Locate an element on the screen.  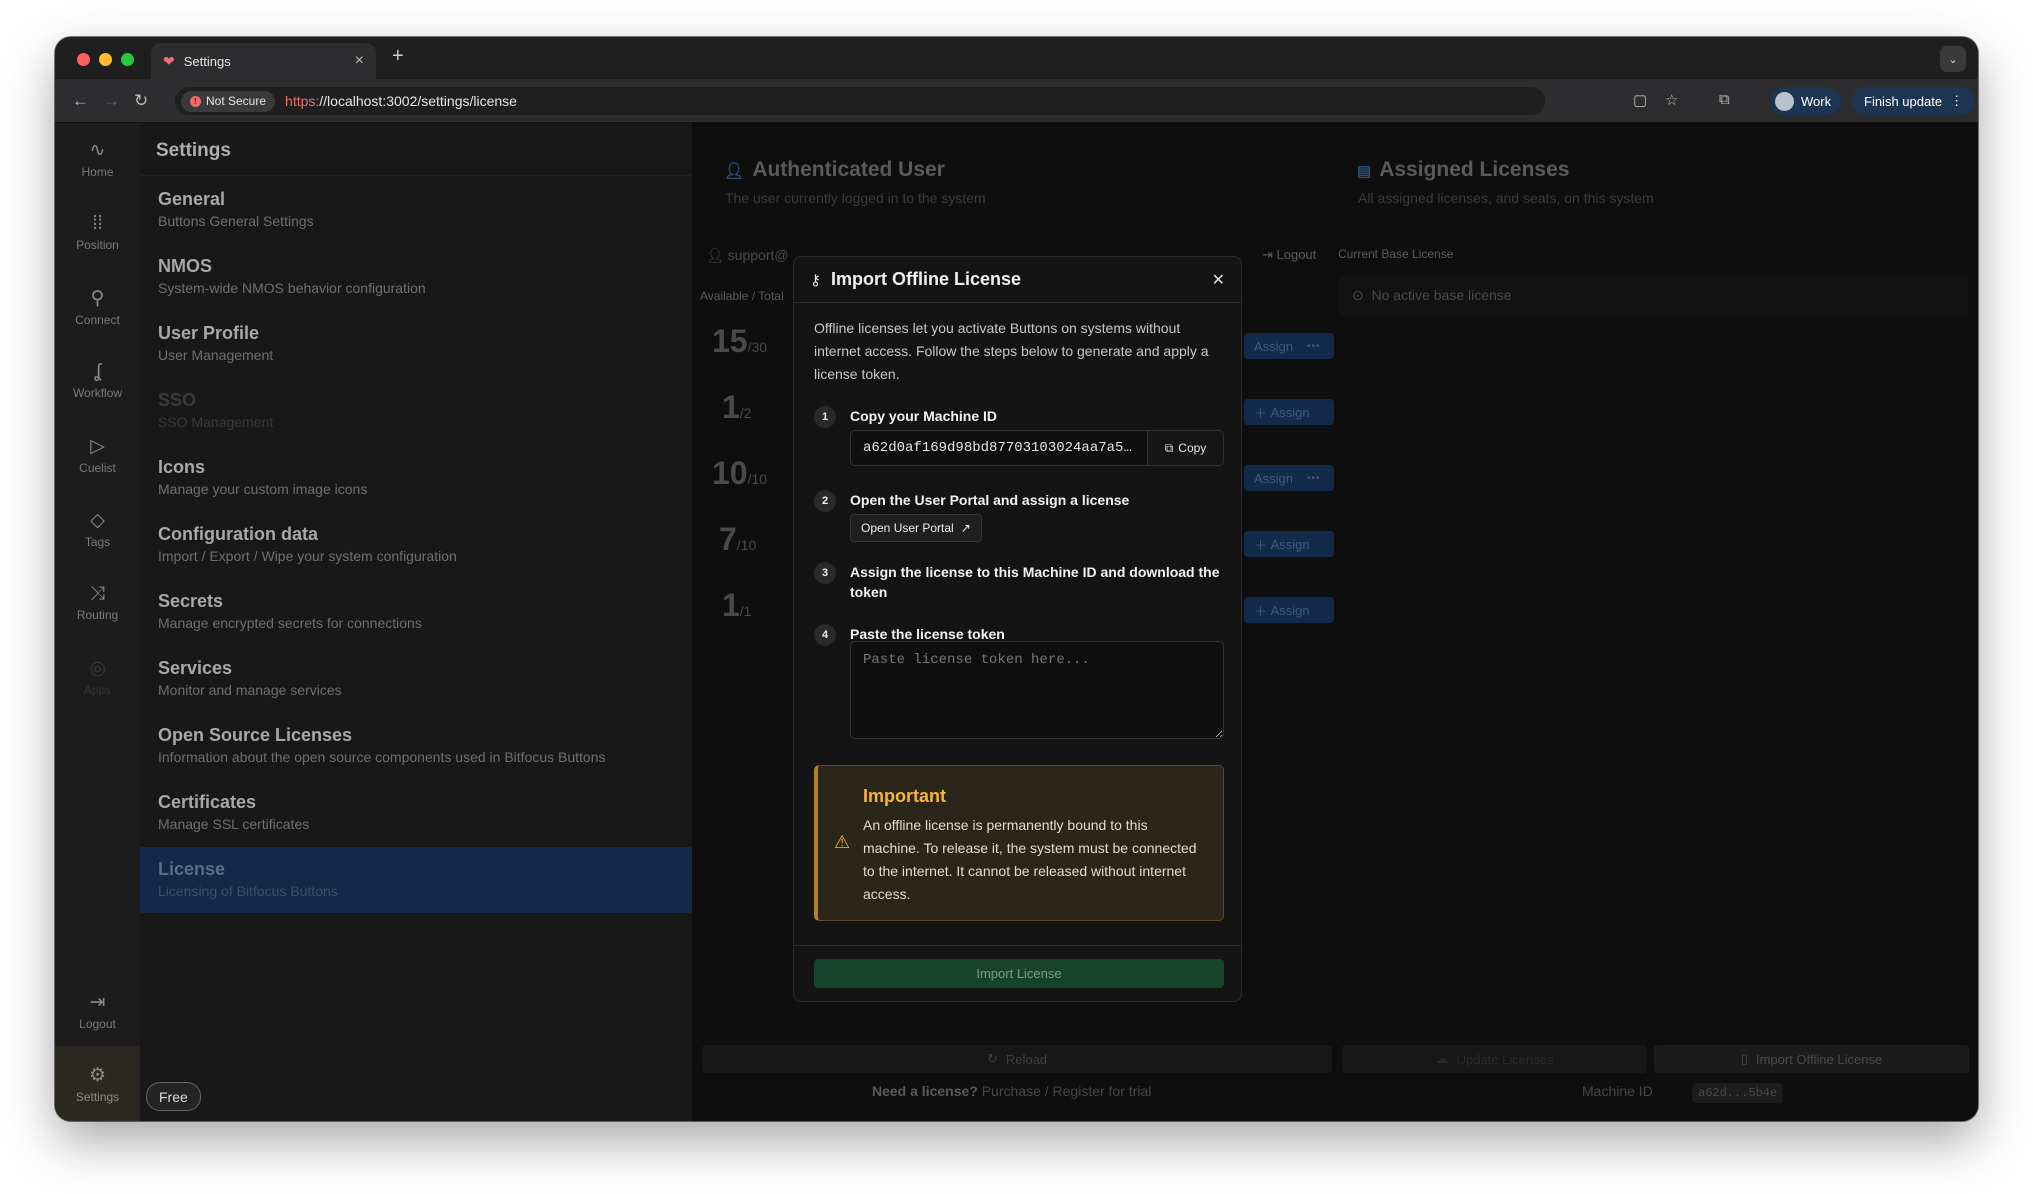
step-label: Copy your Machine ID is located at coordinates (924, 416).